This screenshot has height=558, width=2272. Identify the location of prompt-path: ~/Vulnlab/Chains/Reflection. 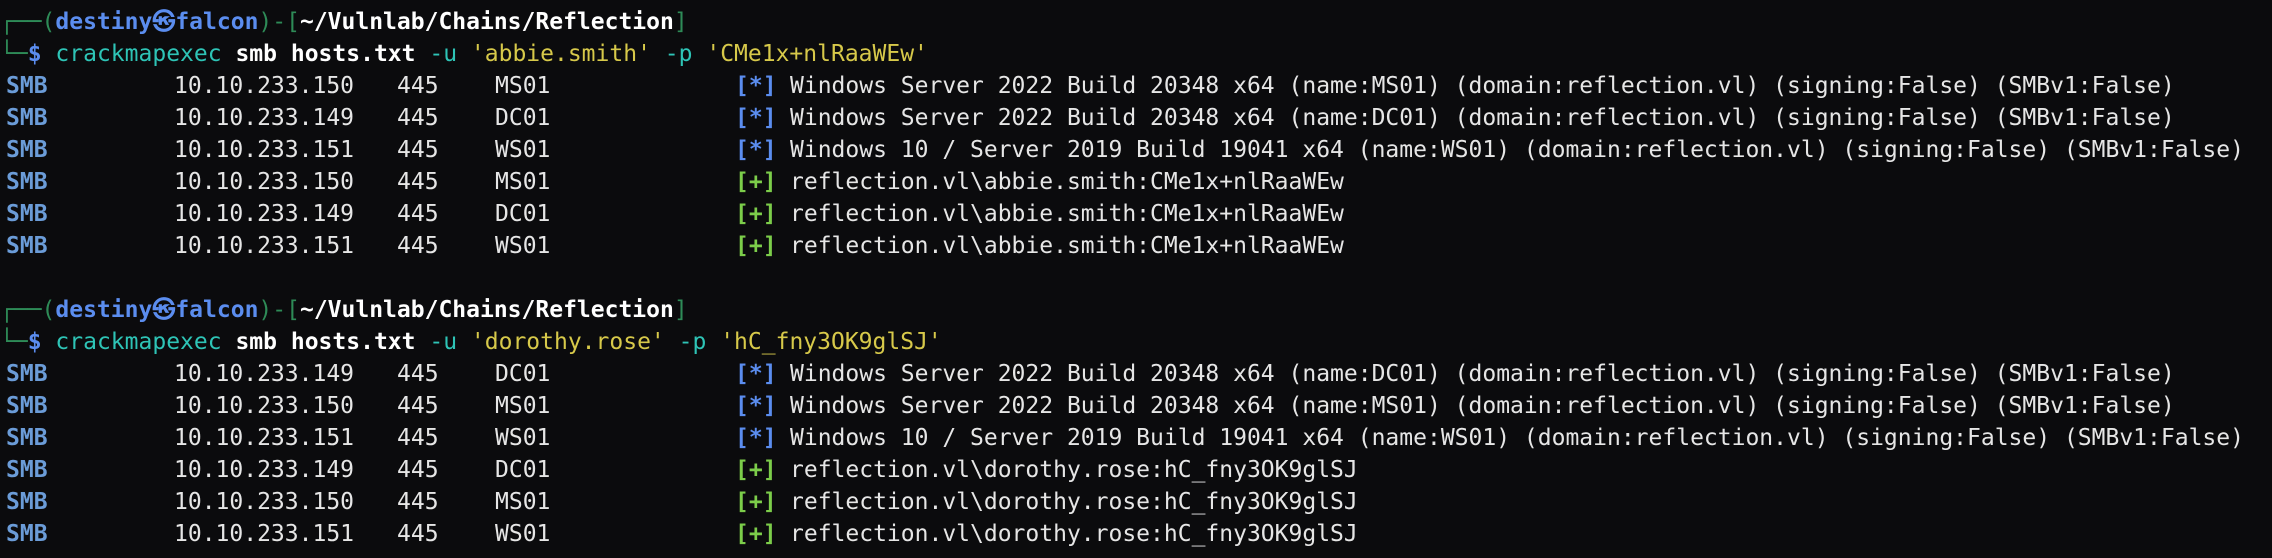
(486, 22).